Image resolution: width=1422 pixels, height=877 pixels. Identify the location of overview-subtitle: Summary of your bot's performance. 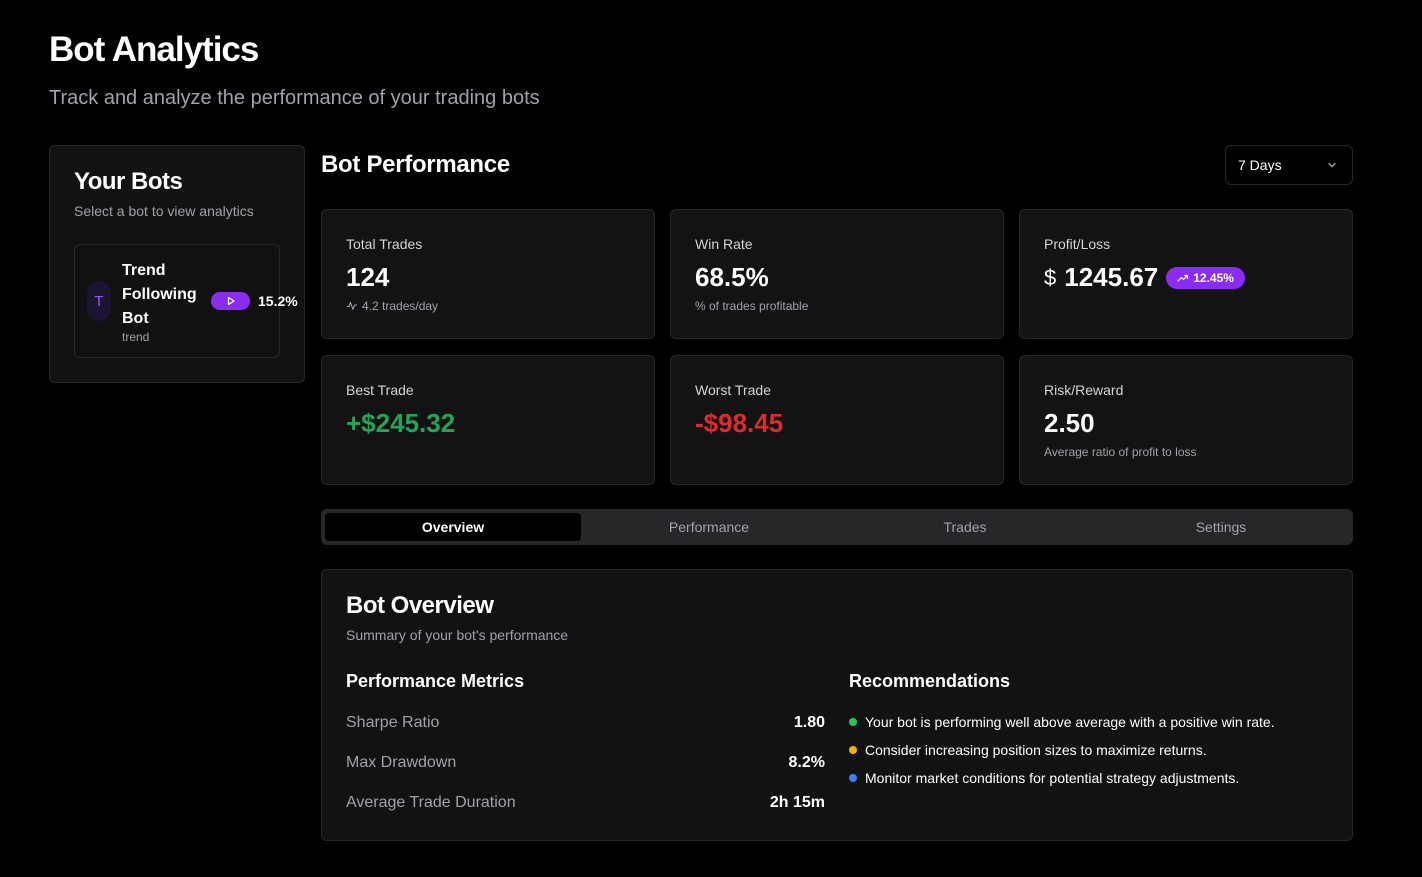
(457, 635).